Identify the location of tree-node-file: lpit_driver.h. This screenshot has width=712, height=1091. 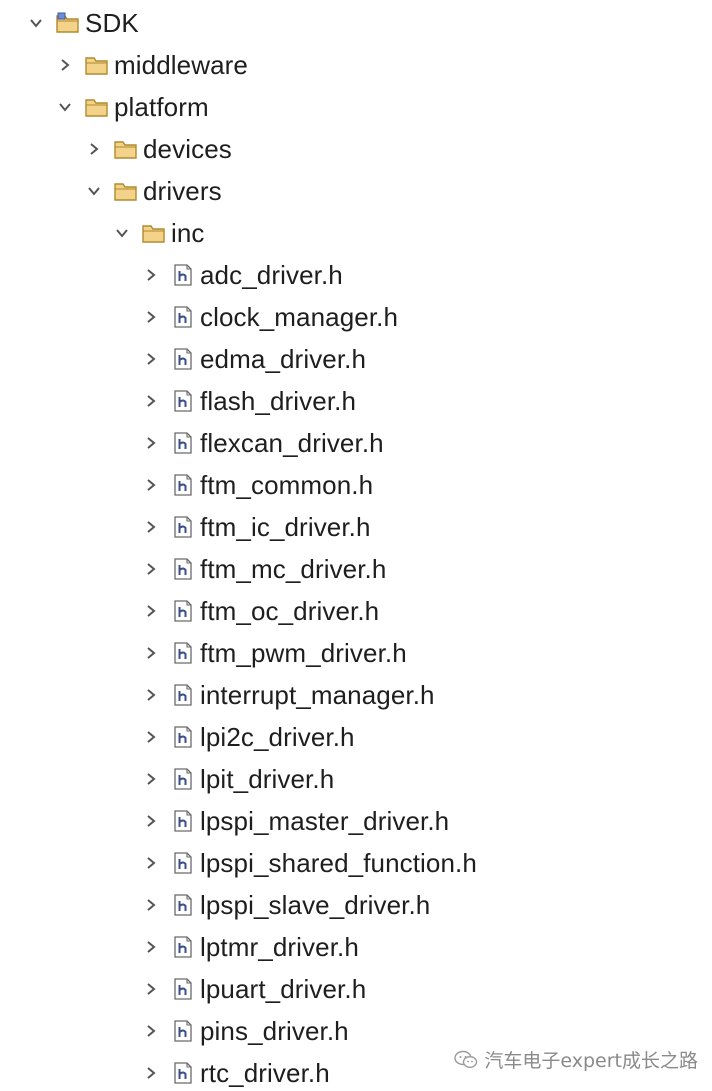
(237, 779).